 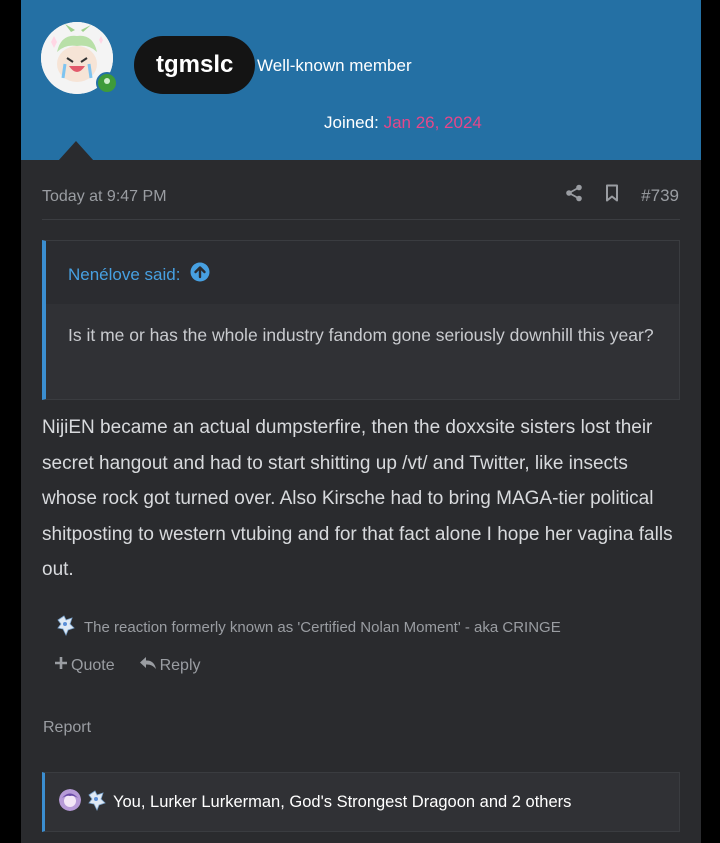 What do you see at coordinates (148, 665) in the screenshot?
I see `reply-icon` at bounding box center [148, 665].